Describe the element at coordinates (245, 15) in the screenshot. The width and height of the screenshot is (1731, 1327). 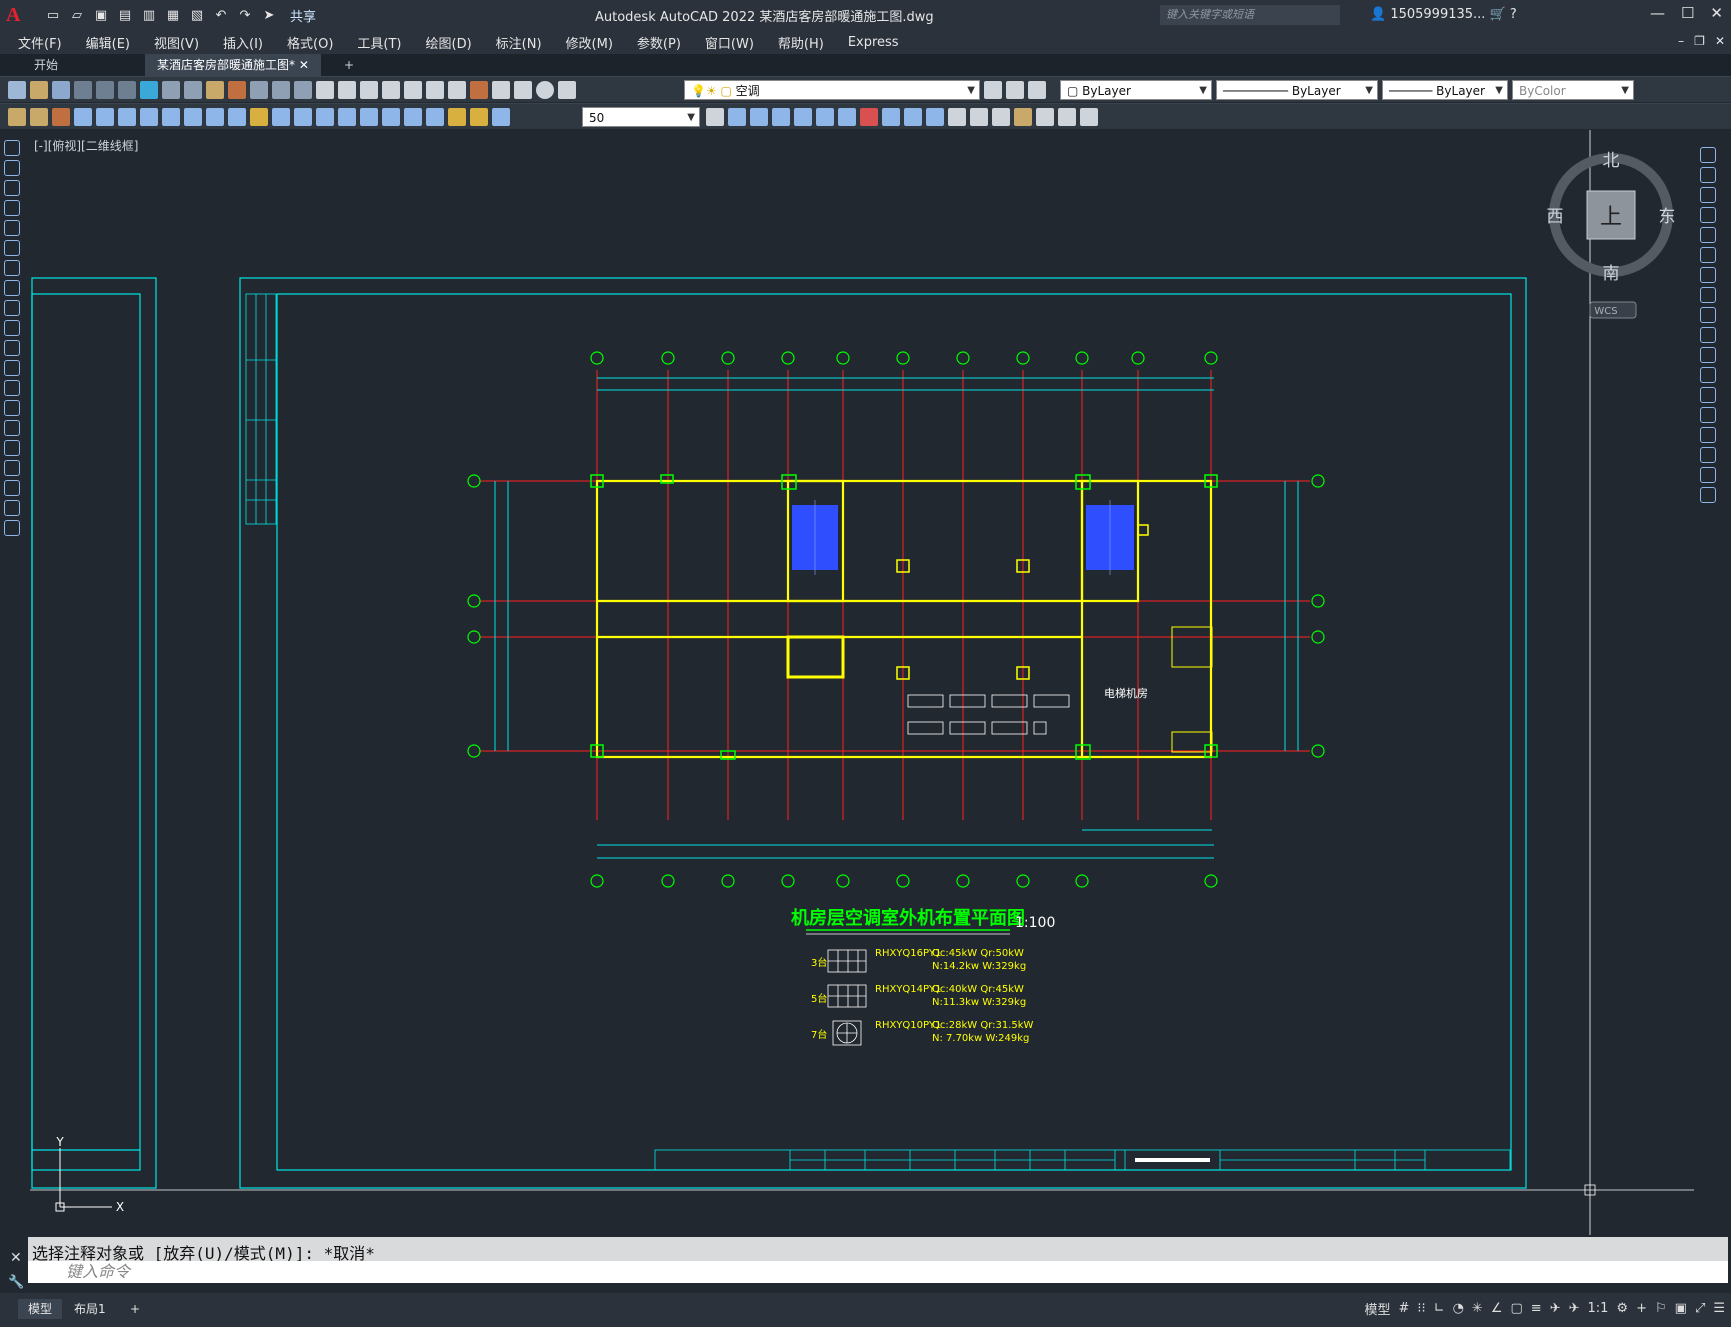
I see `redo-icon: ↷` at that location.